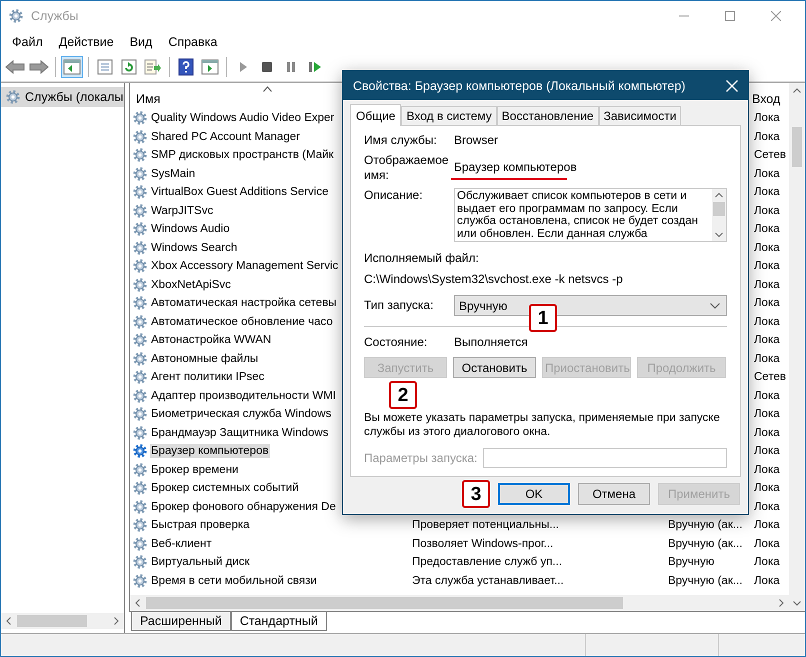 The width and height of the screenshot is (806, 657). What do you see at coordinates (205, 359) in the screenshot?
I see `service-name: Автономные файлы` at bounding box center [205, 359].